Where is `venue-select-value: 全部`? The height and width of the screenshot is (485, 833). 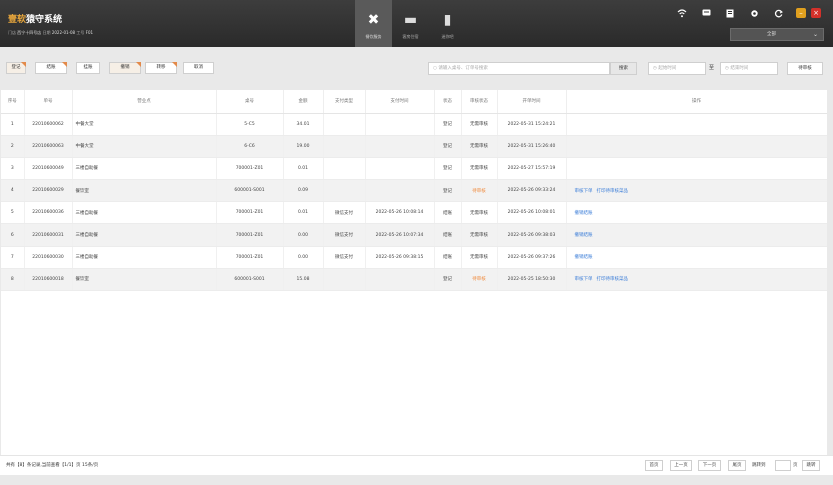
venue-select-value: 全部 is located at coordinates (771, 34).